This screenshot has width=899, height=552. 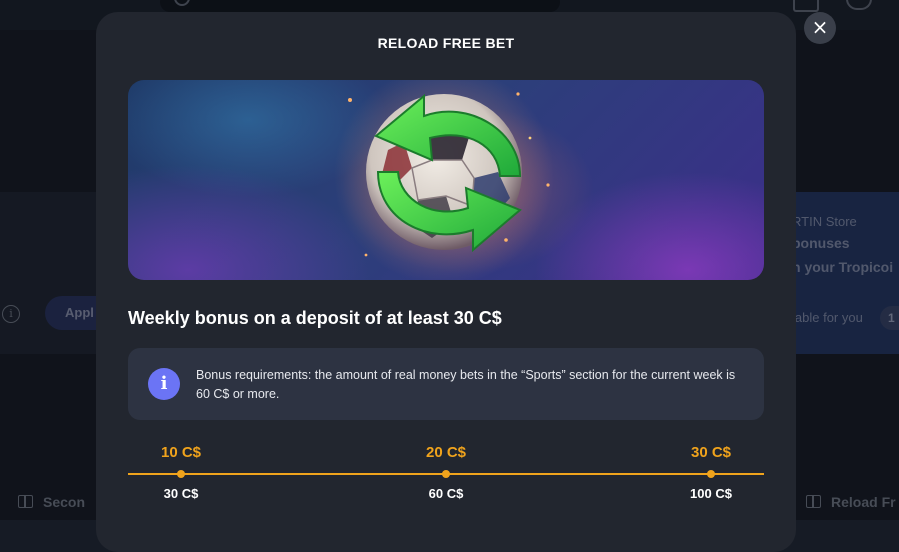 I want to click on info-icon: i, so click(x=164, y=384).